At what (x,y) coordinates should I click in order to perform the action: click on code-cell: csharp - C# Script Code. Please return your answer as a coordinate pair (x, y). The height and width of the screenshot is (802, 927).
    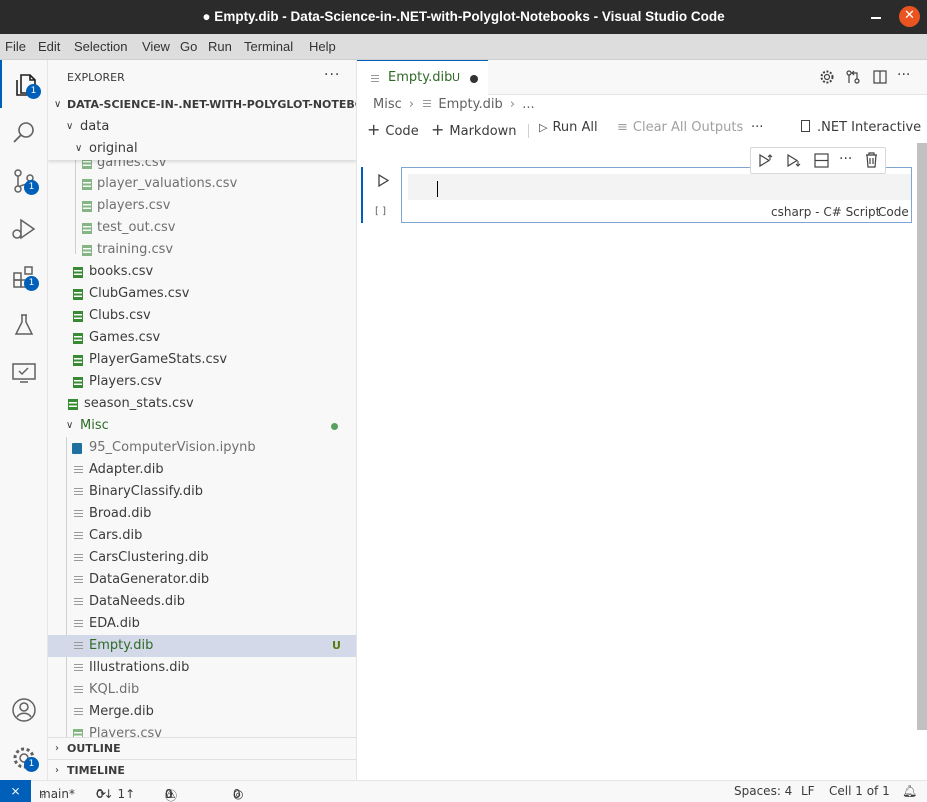
    Looking at the image, I should click on (656, 195).